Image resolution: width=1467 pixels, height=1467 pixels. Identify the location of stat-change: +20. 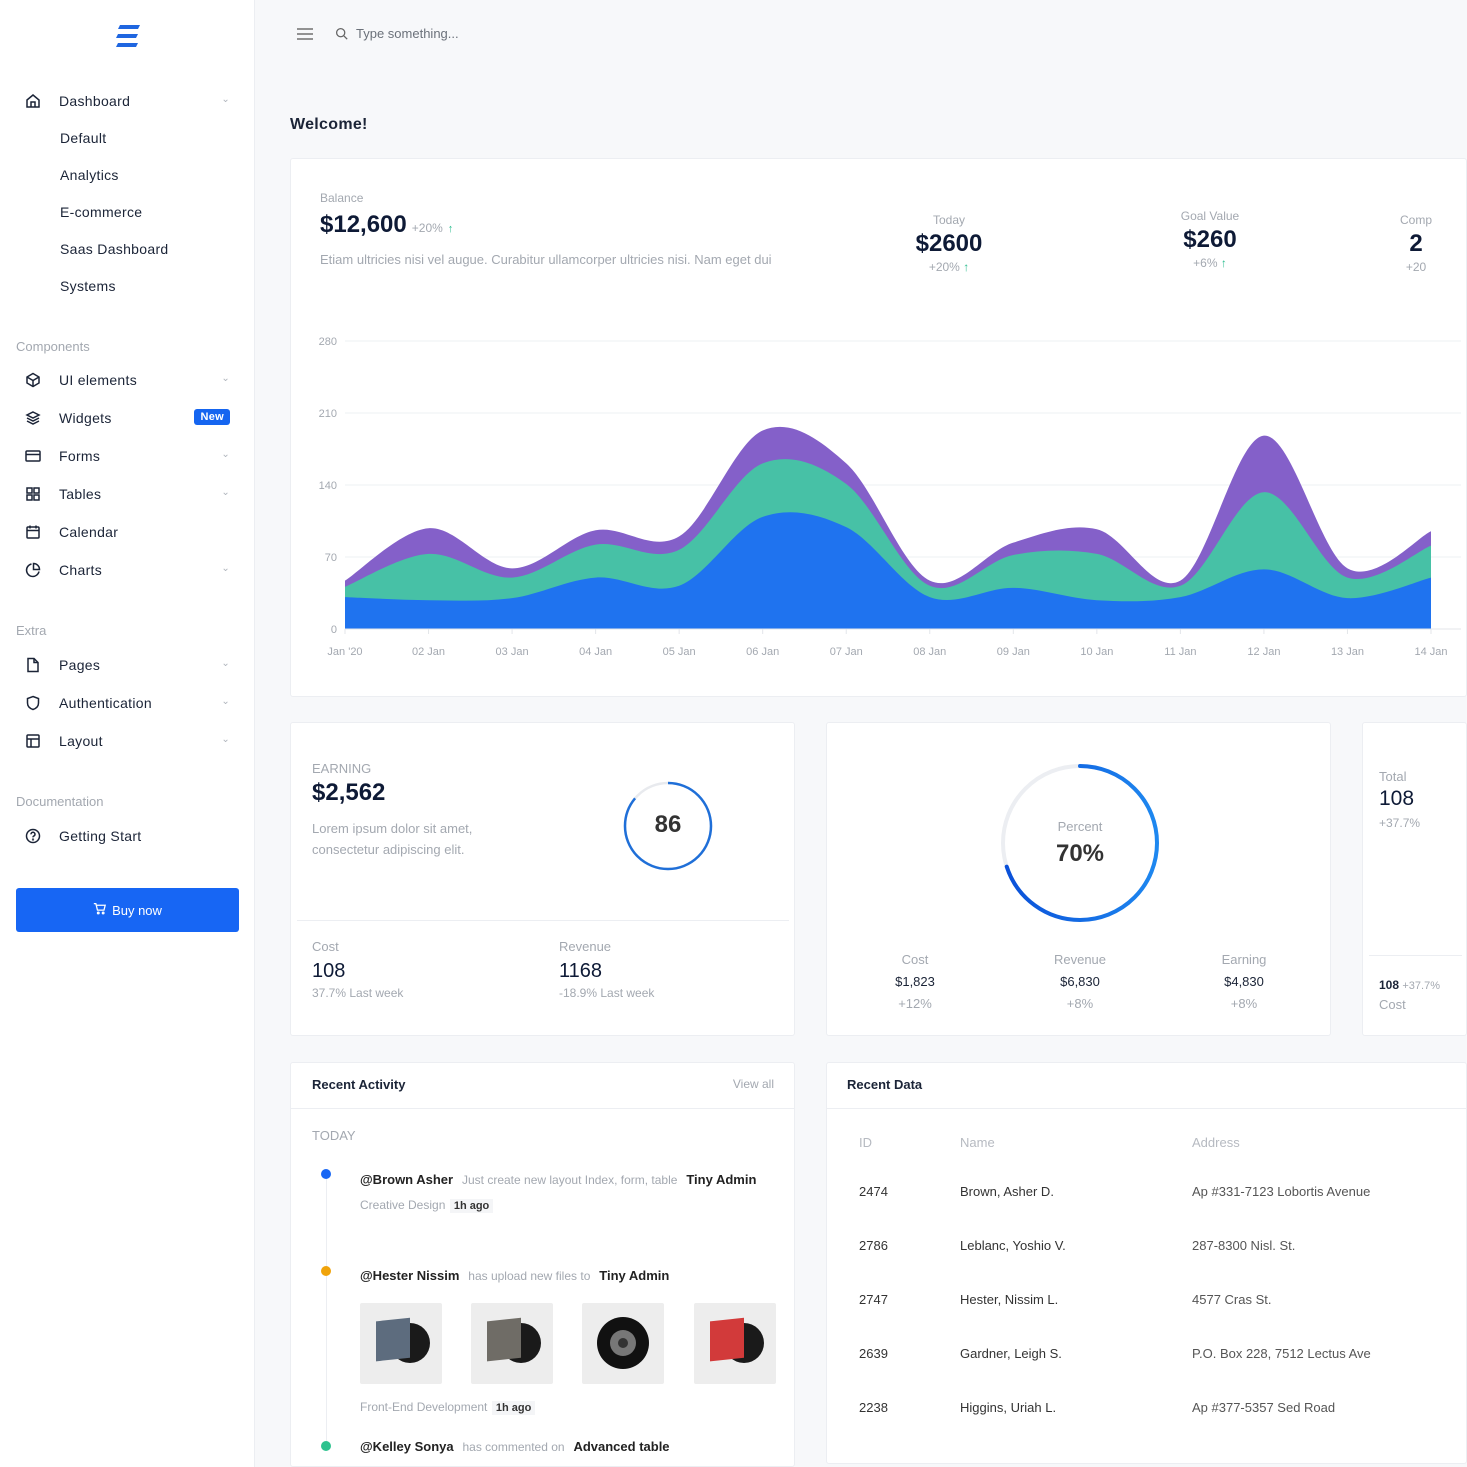
(1416, 267).